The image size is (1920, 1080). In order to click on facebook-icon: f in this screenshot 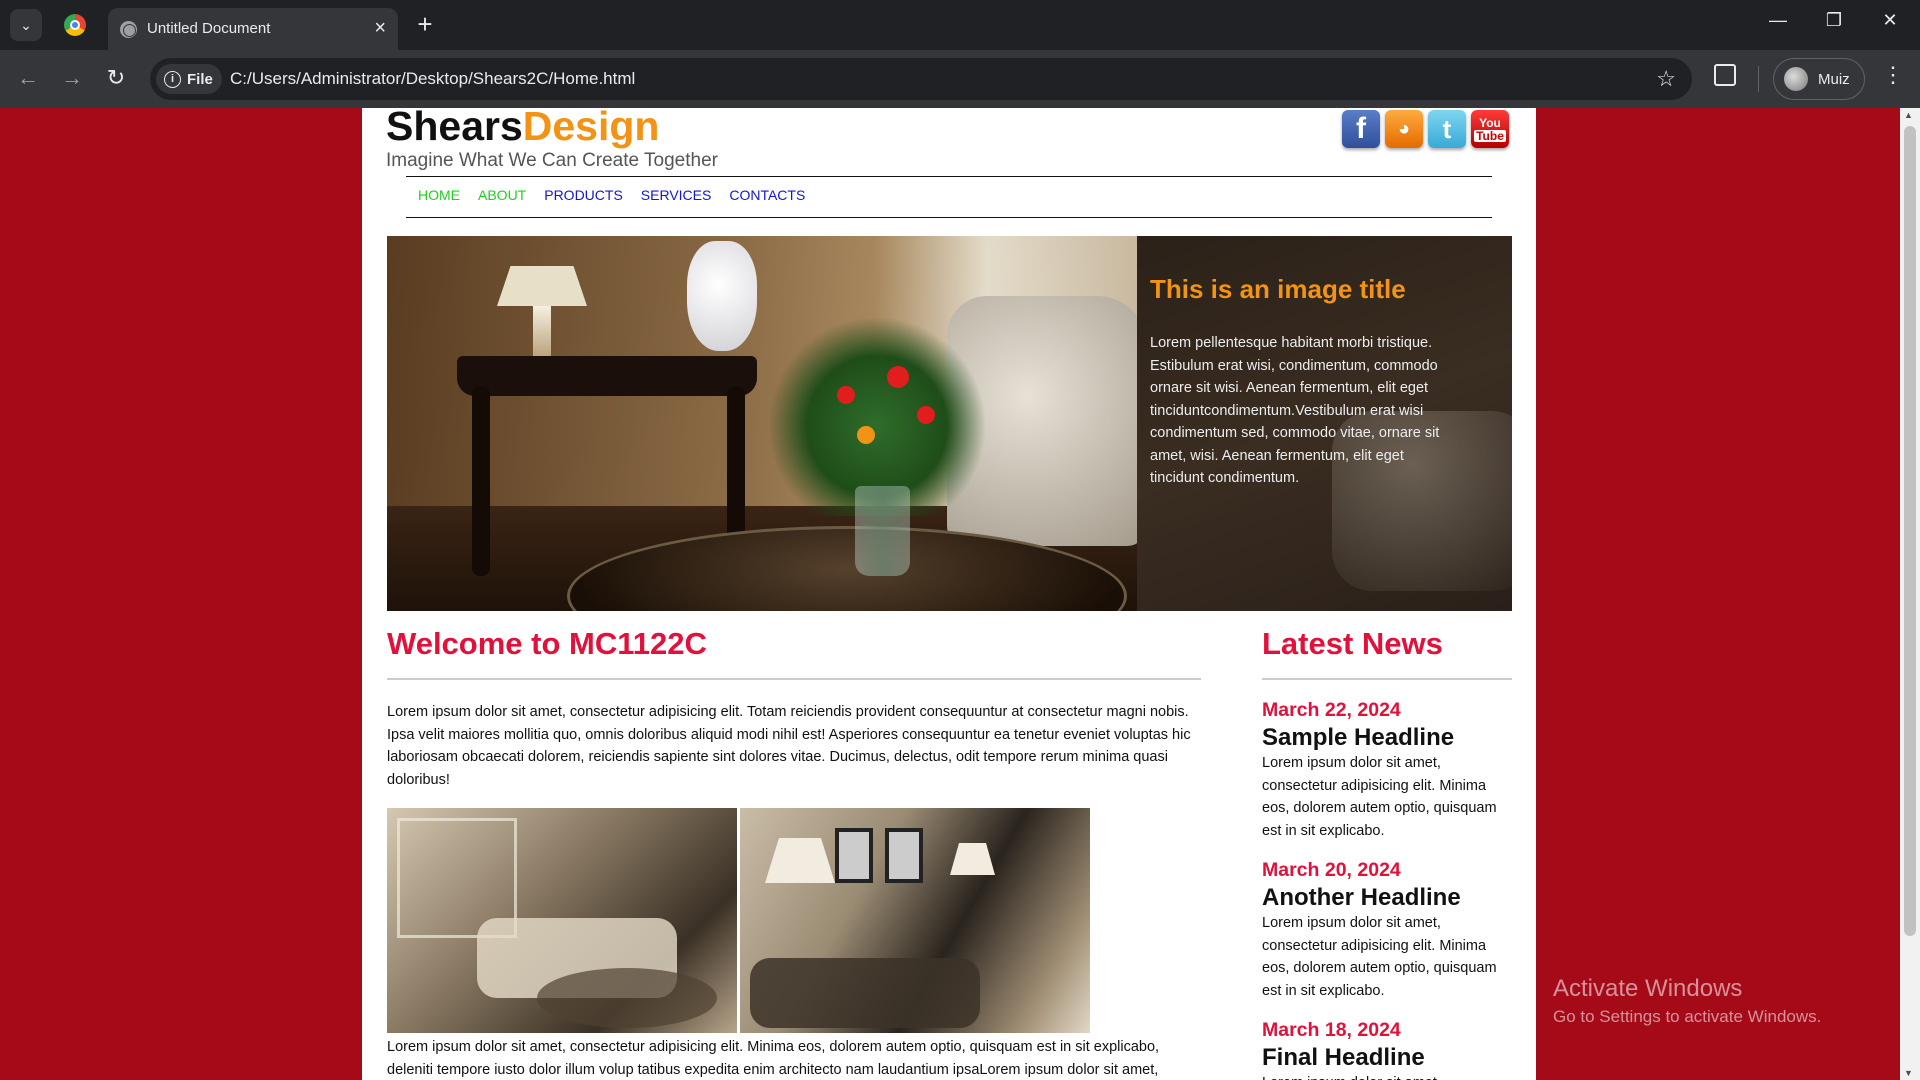, I will do `click(1361, 129)`.